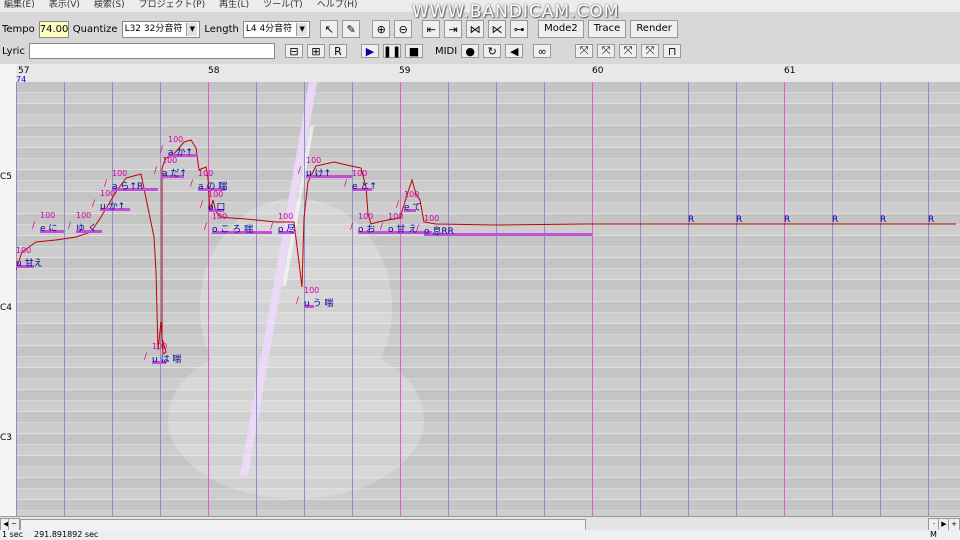  Describe the element at coordinates (561, 29) in the screenshot. I see `mode2-button: Mode2` at that location.